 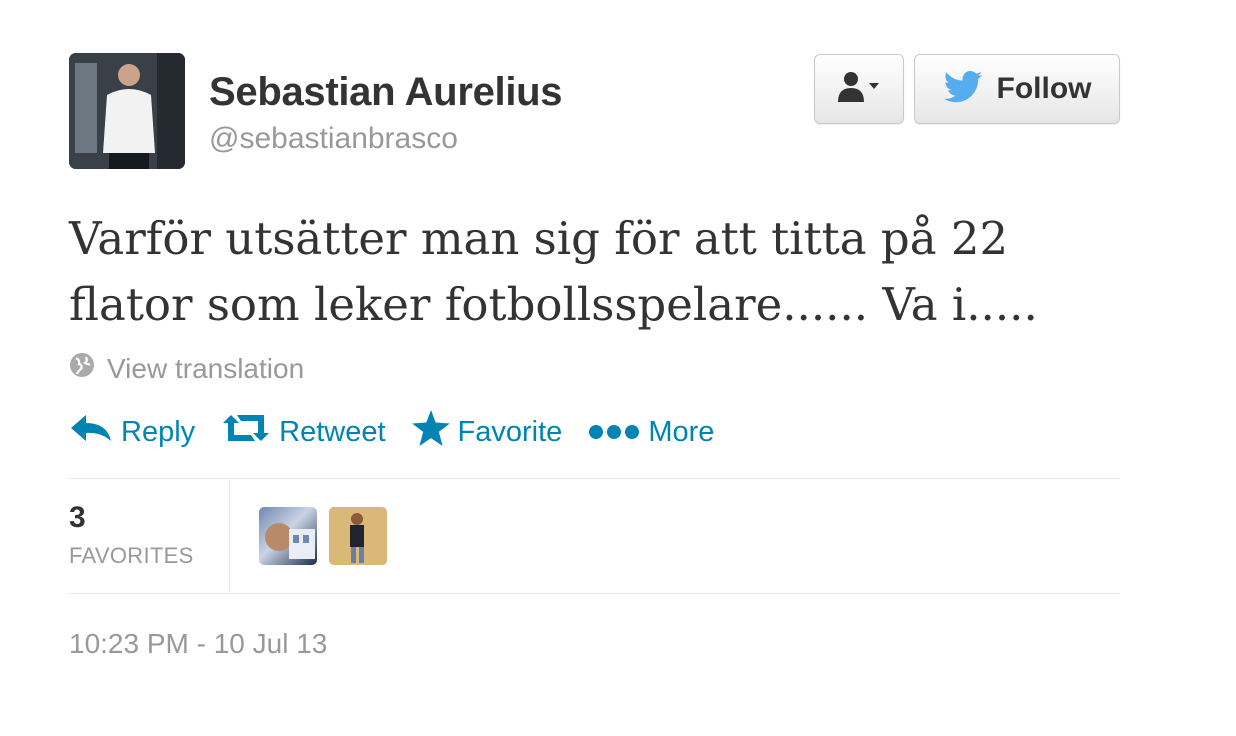 What do you see at coordinates (127, 111) in the screenshot?
I see `avatar` at bounding box center [127, 111].